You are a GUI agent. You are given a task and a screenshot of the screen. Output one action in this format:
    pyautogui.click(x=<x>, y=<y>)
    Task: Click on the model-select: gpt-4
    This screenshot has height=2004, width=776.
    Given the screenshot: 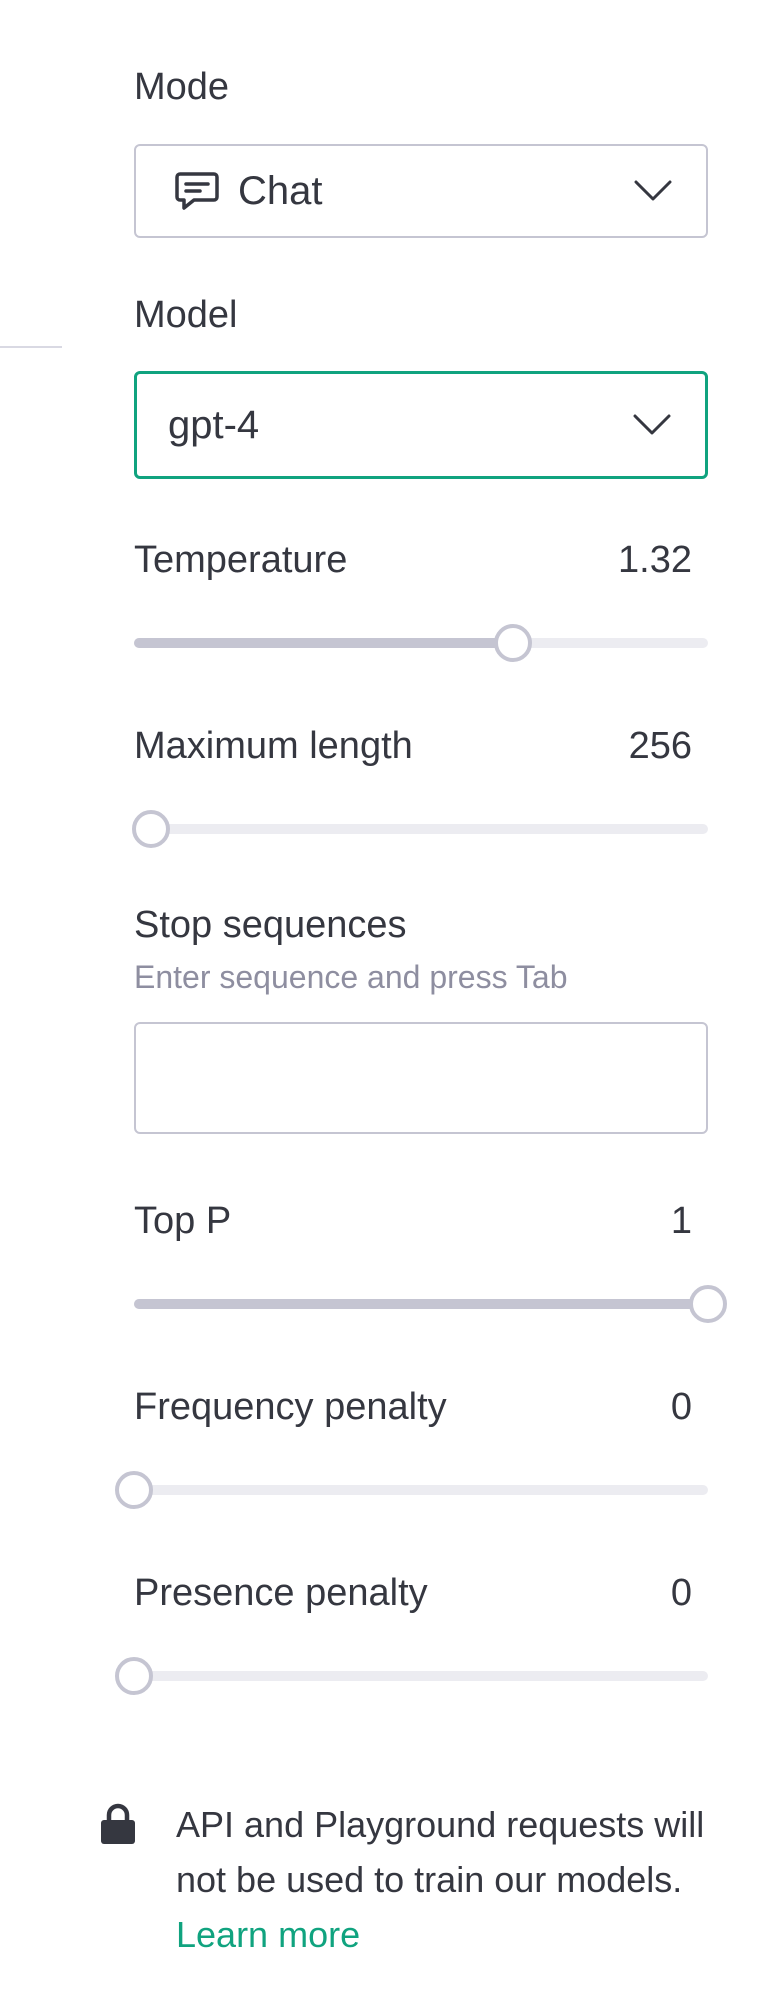 What is the action you would take?
    pyautogui.click(x=421, y=425)
    